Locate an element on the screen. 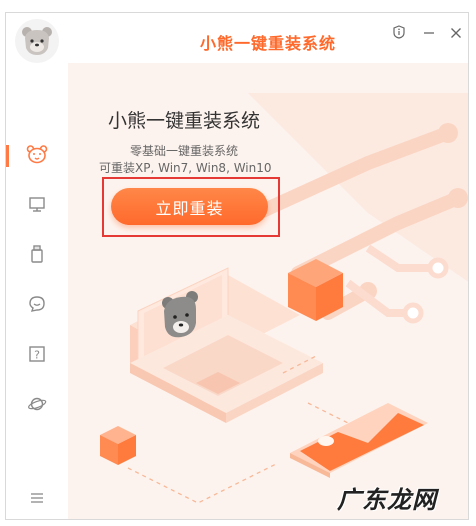 Image resolution: width=476 pixels, height=526 pixels. hero-title: 小熊一键重装系统 is located at coordinates (184, 121).